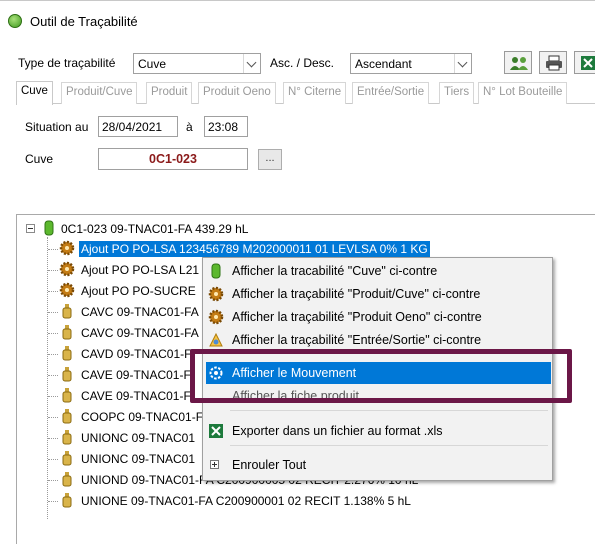 The image size is (595, 544). I want to click on order-select-value: Ascendant, so click(383, 64).